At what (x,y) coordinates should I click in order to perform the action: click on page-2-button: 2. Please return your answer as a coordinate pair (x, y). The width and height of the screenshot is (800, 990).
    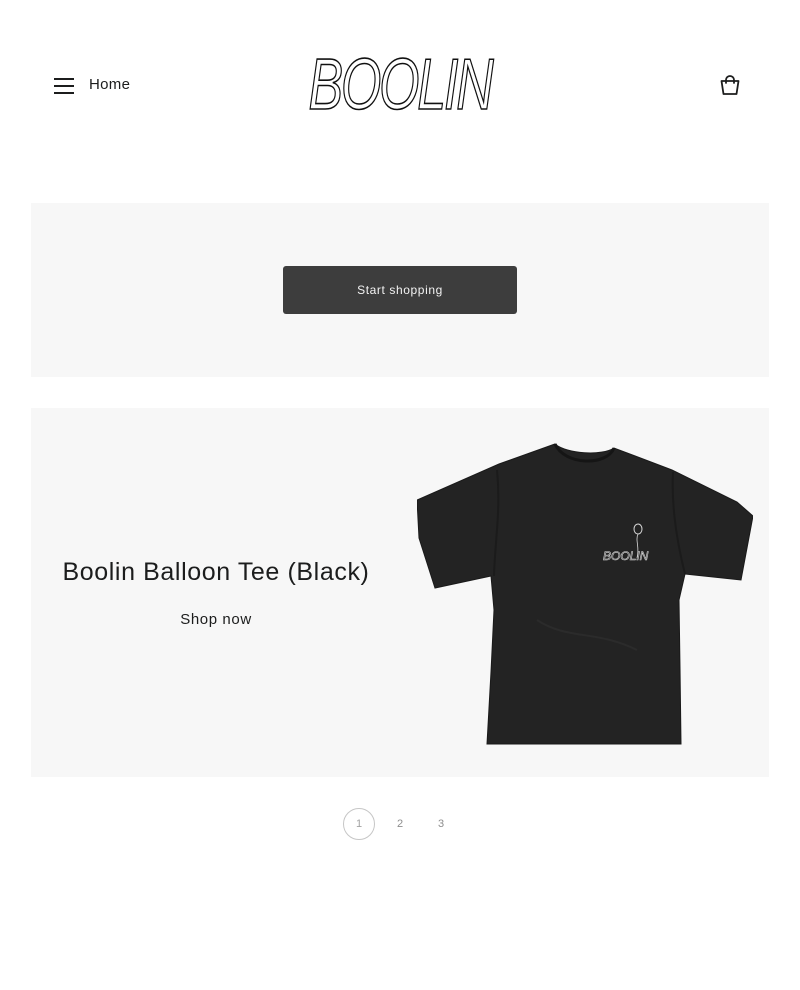
    Looking at the image, I should click on (400, 824).